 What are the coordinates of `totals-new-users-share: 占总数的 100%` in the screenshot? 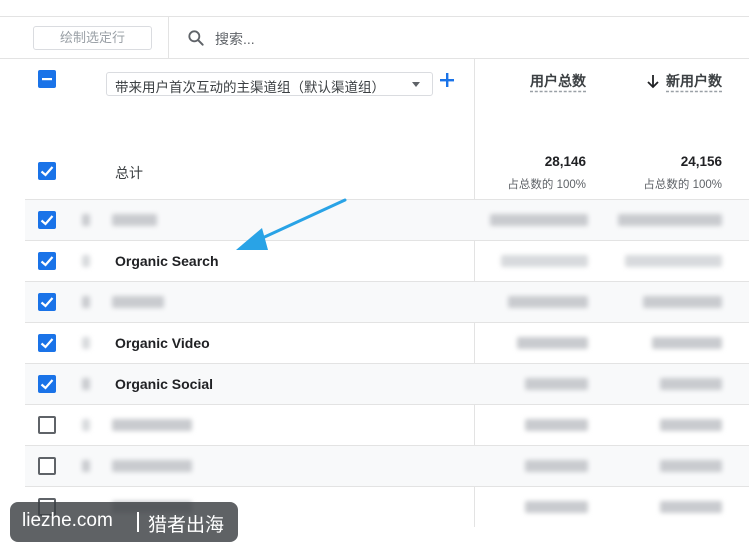 It's located at (682, 185).